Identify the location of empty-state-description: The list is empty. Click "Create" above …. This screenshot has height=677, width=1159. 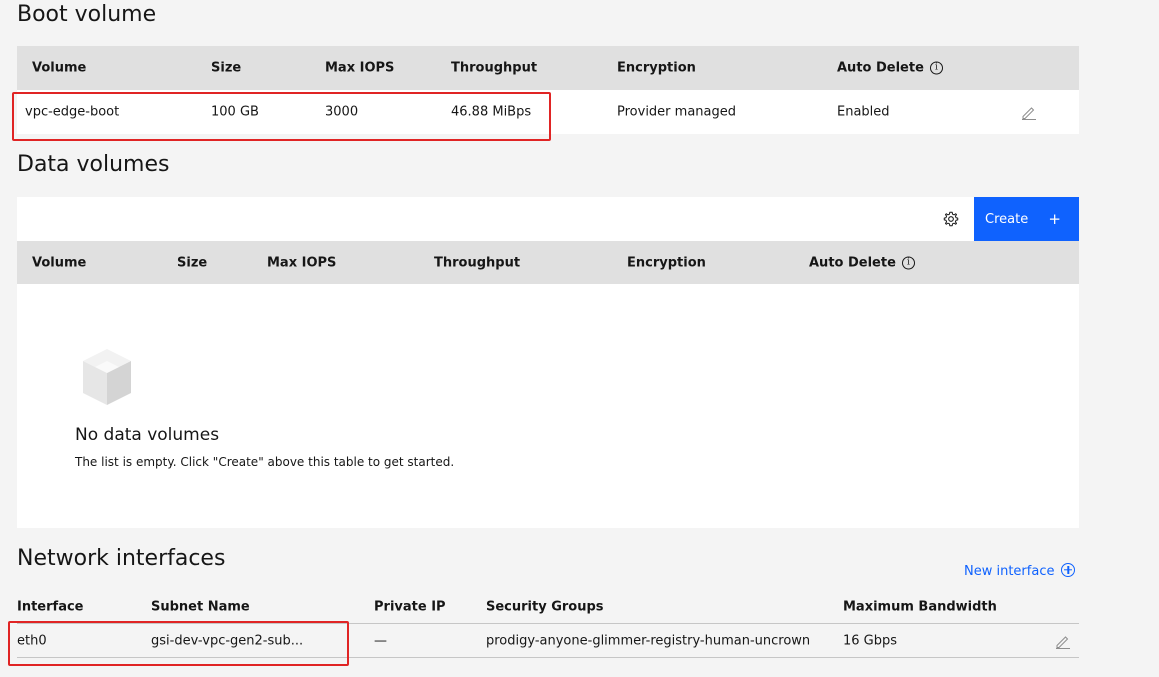
(265, 462).